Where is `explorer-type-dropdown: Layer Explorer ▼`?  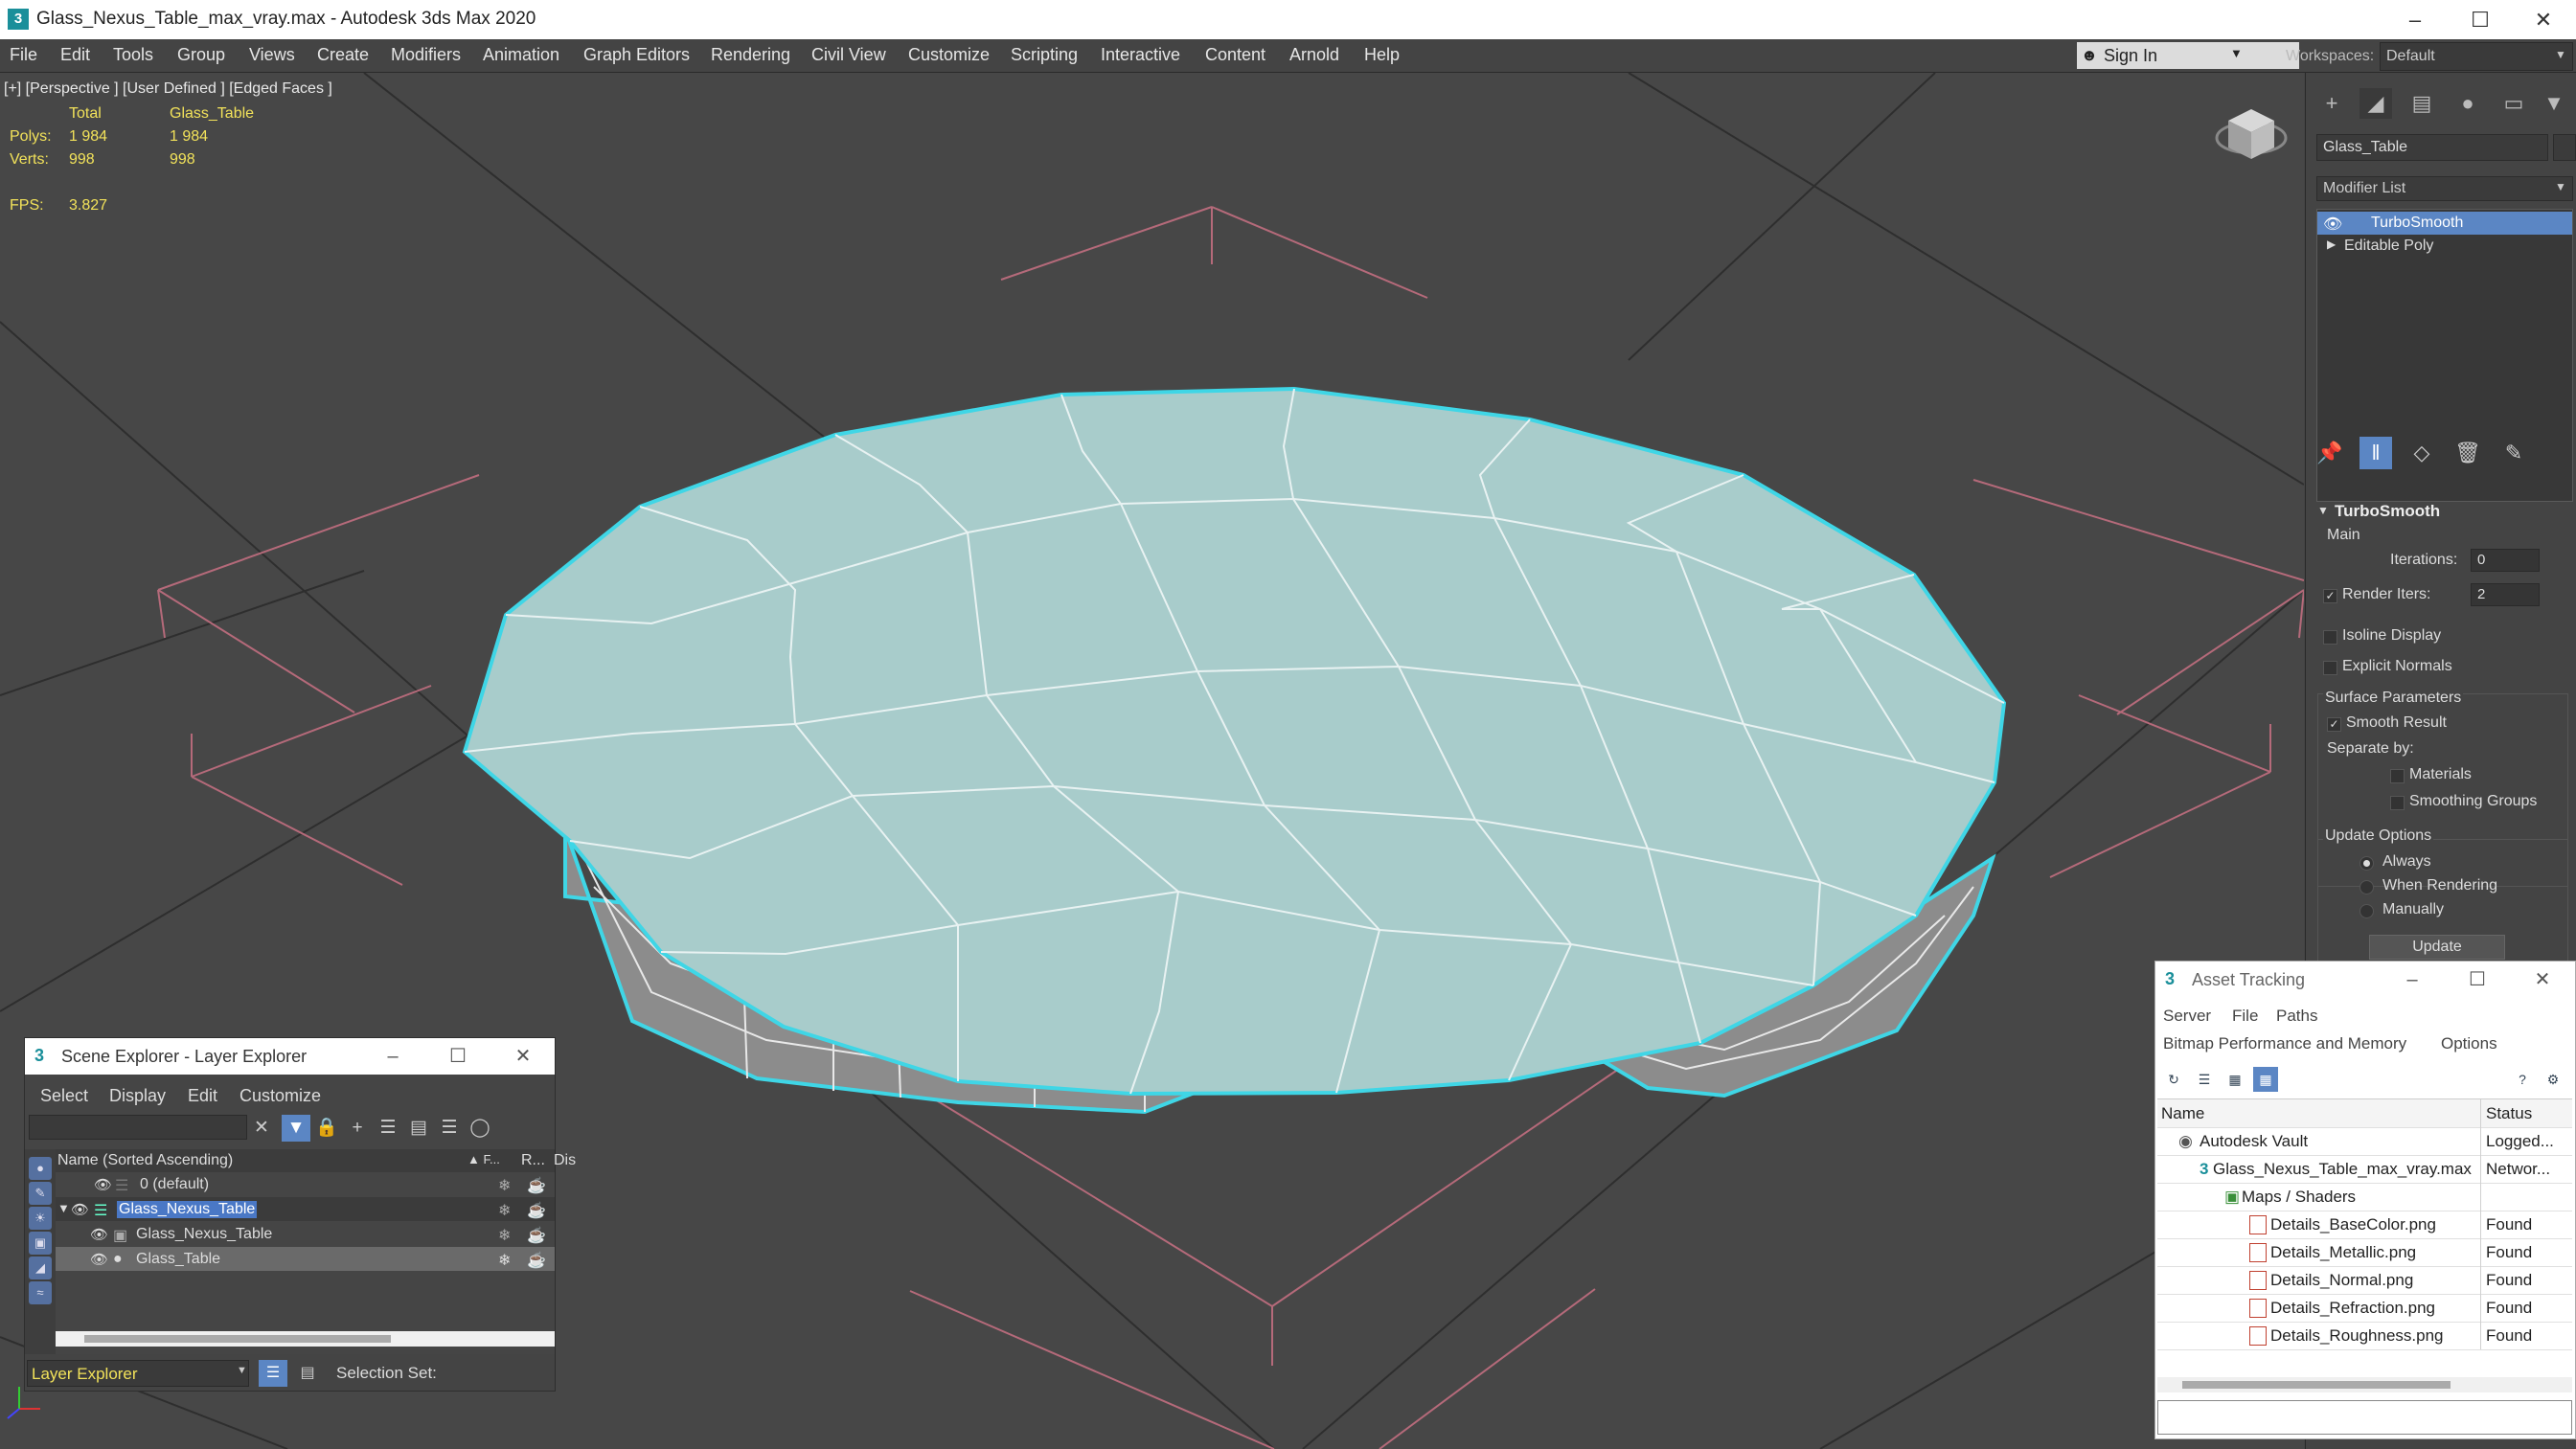
explorer-type-dropdown: Layer Explorer ▼ is located at coordinates (138, 1373).